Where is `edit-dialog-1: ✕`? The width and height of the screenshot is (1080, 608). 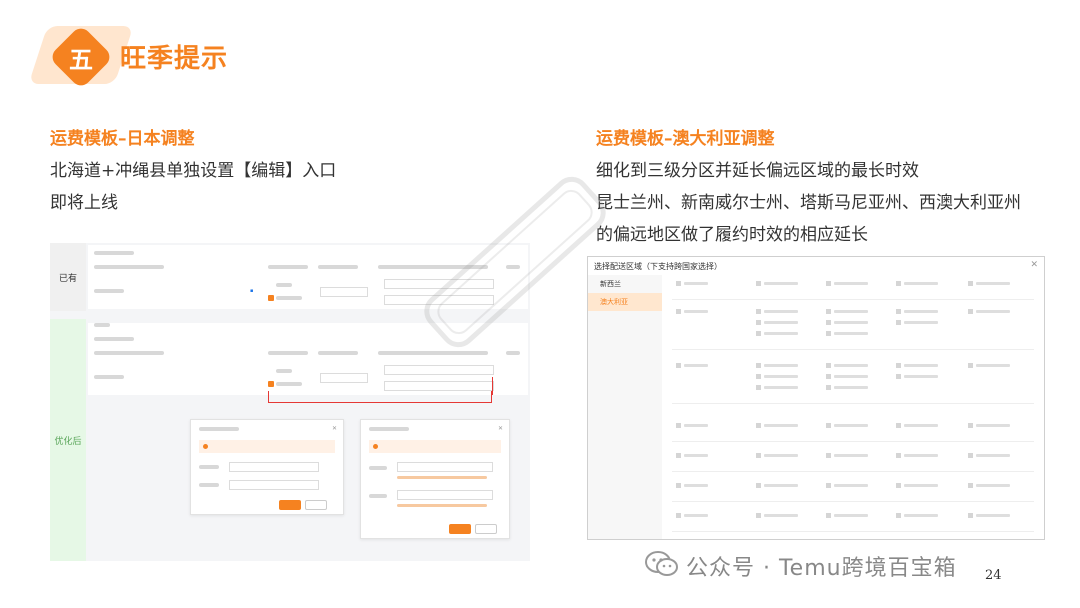
edit-dialog-1: ✕ is located at coordinates (267, 467).